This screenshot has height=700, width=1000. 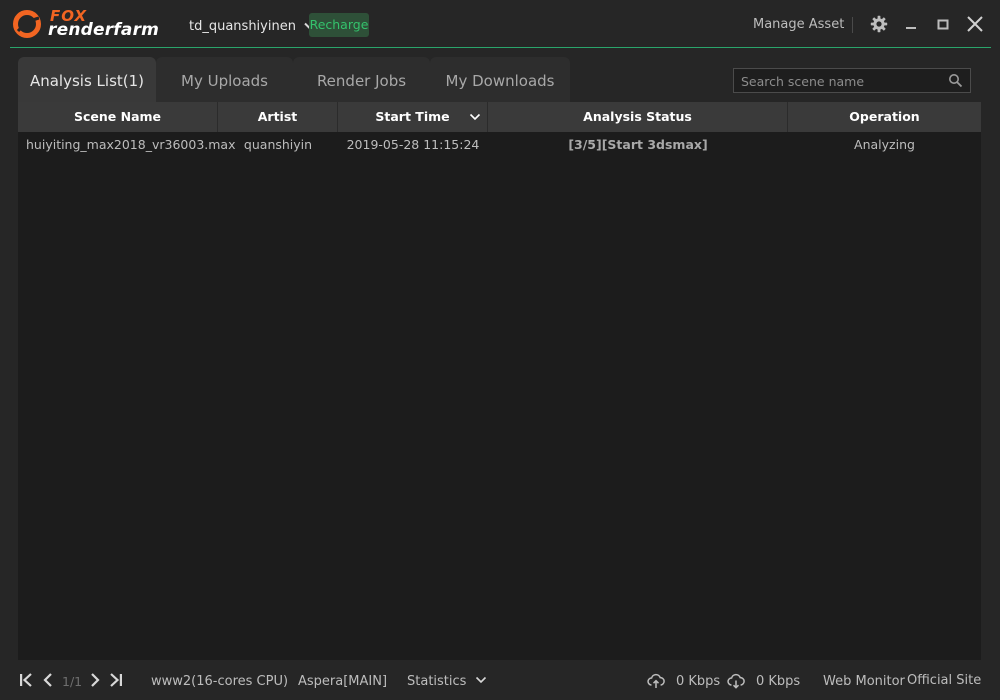 I want to click on chevron-right-icon, so click(x=95, y=680).